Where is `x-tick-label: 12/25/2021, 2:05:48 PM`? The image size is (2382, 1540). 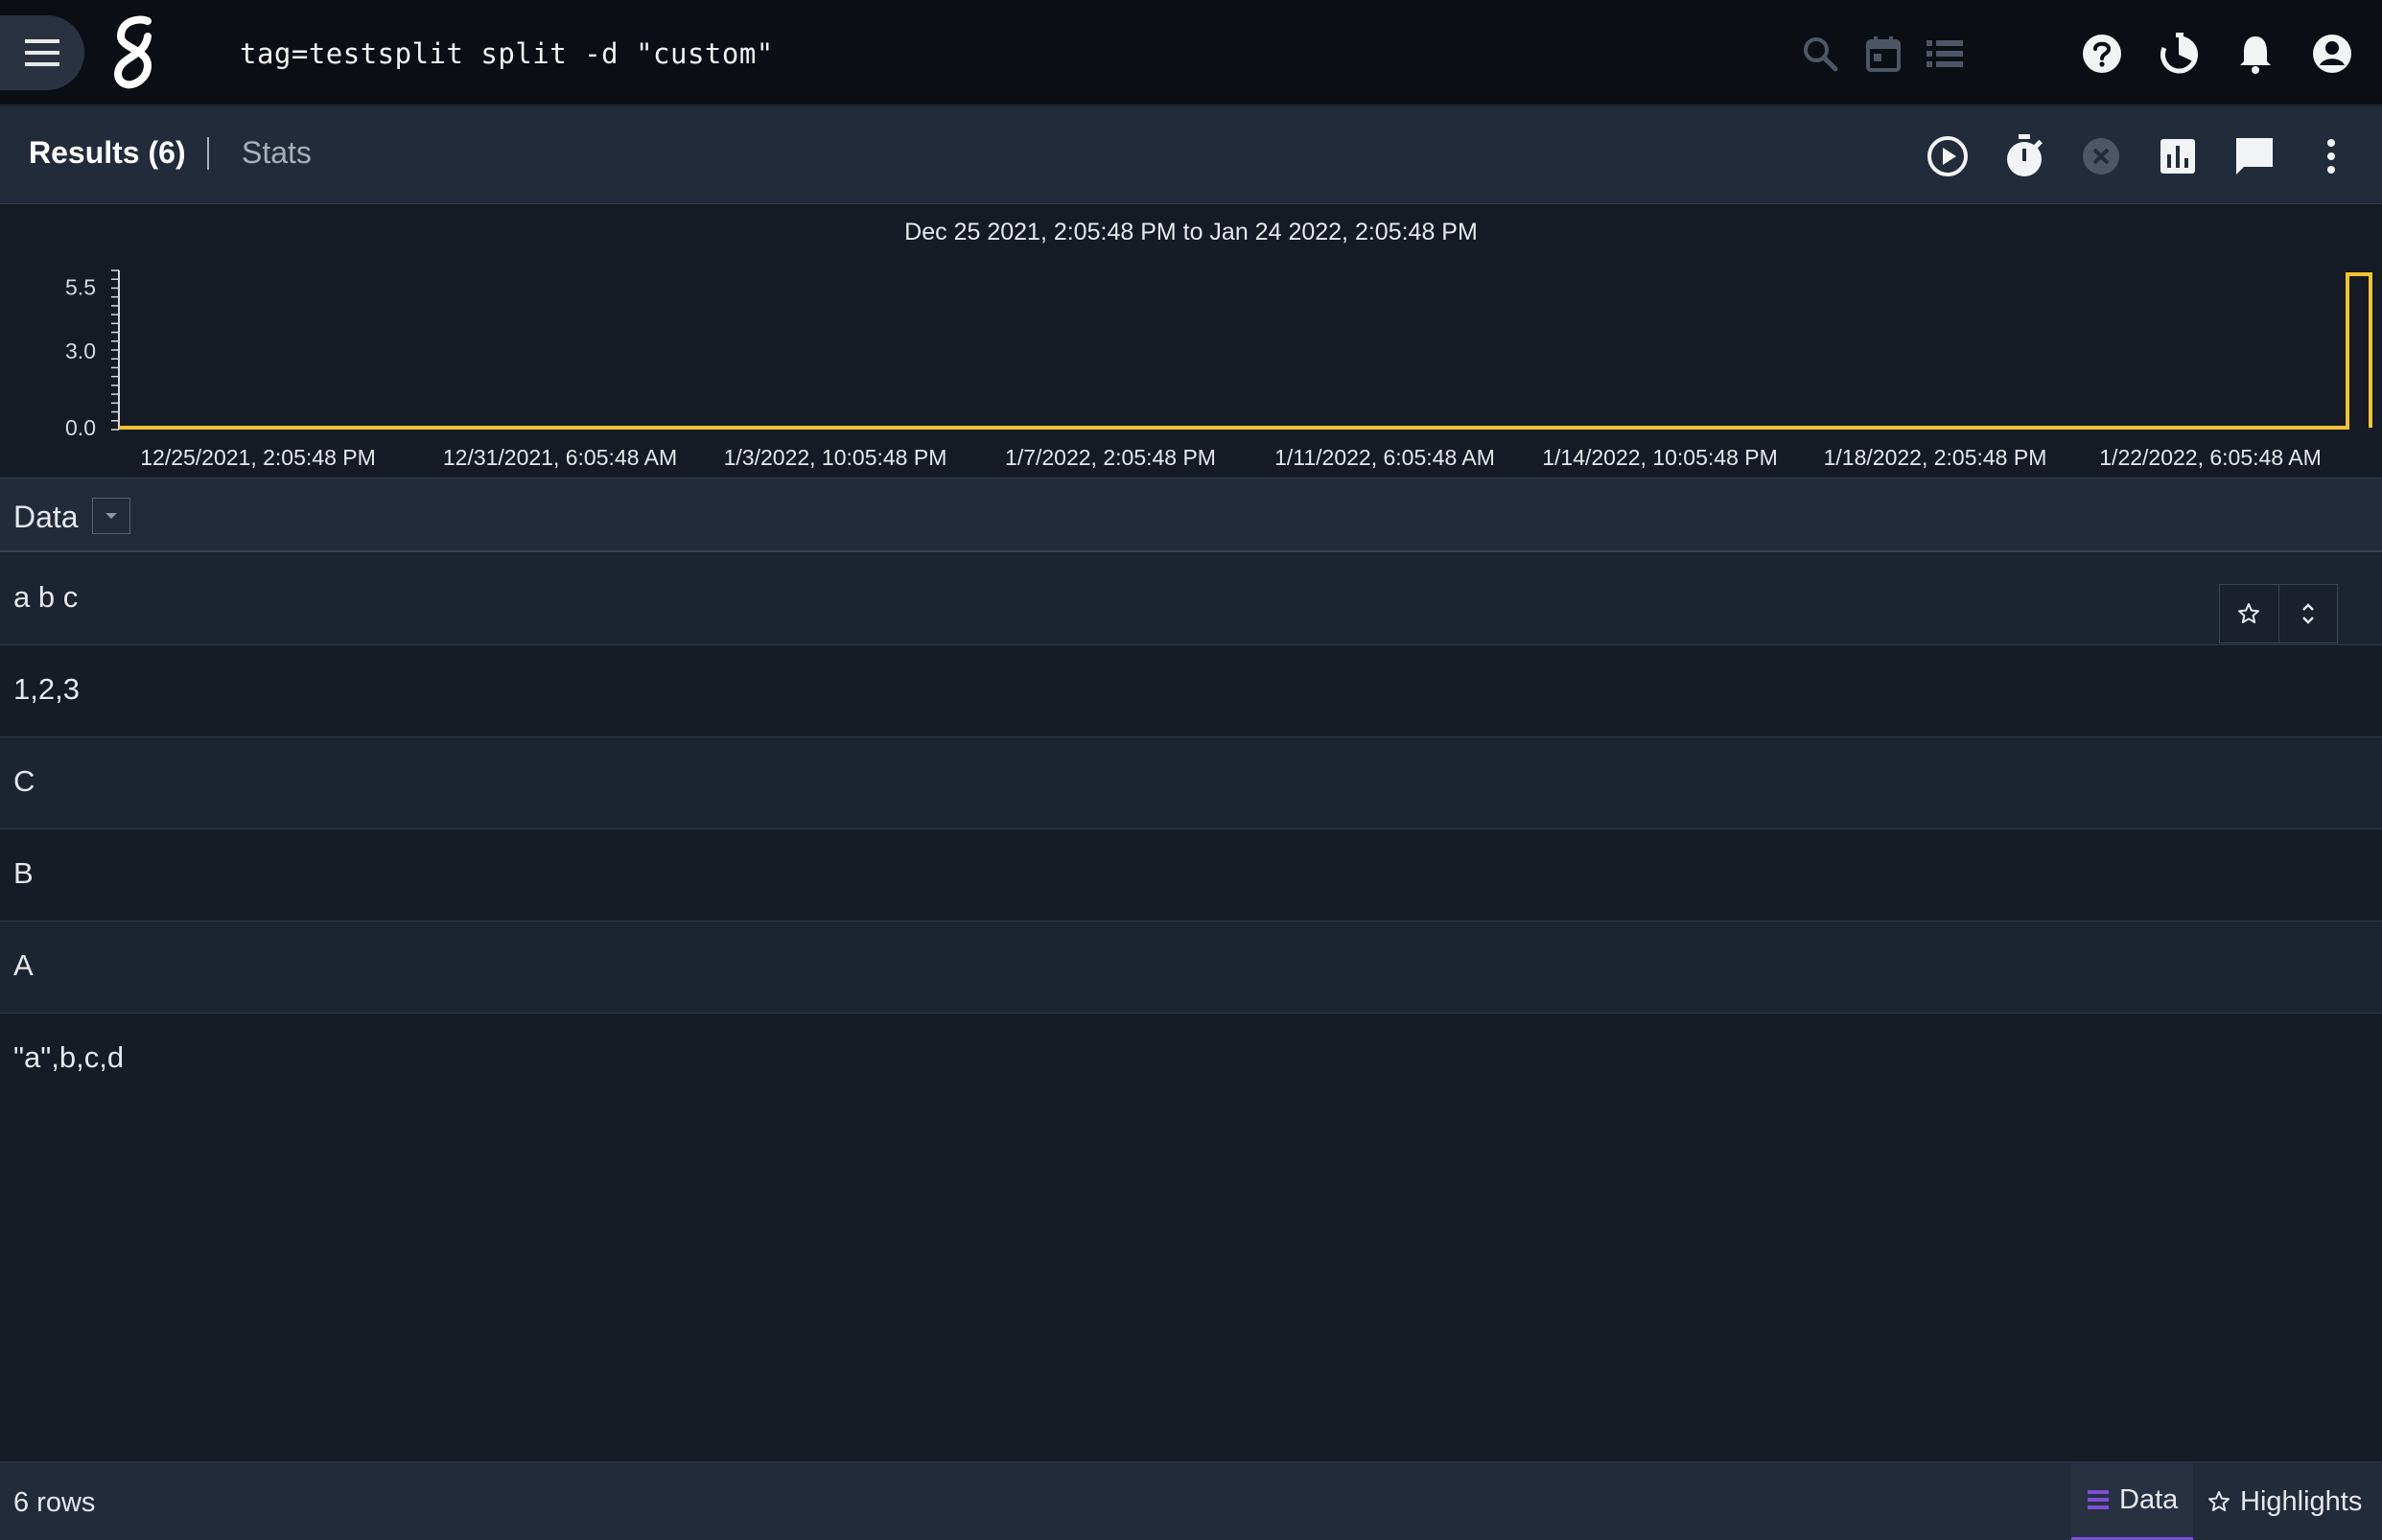
x-tick-label: 12/25/2021, 2:05:48 PM is located at coordinates (258, 457).